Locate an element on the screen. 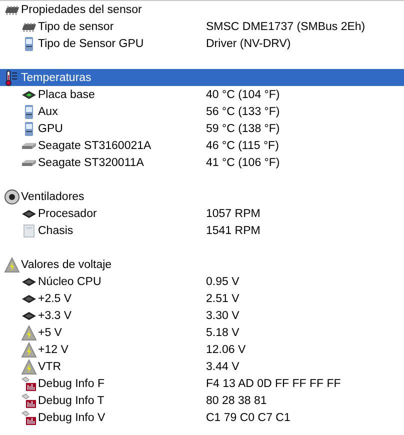  value-text: 0.95 V is located at coordinates (223, 282).